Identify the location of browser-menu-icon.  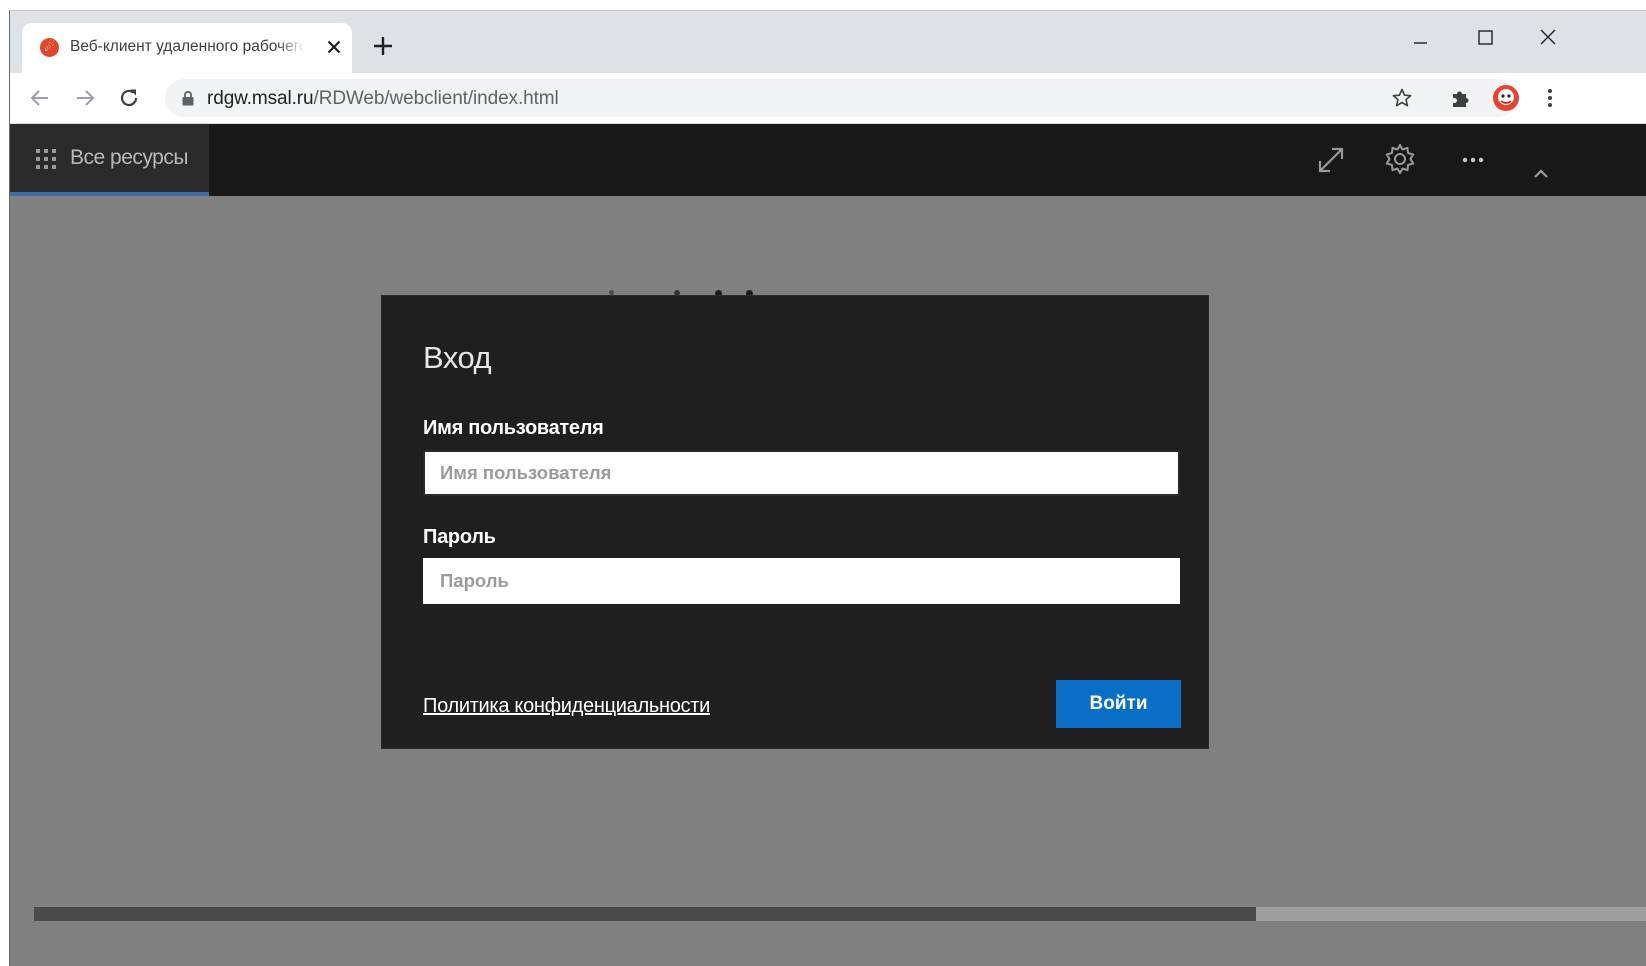
(1550, 98).